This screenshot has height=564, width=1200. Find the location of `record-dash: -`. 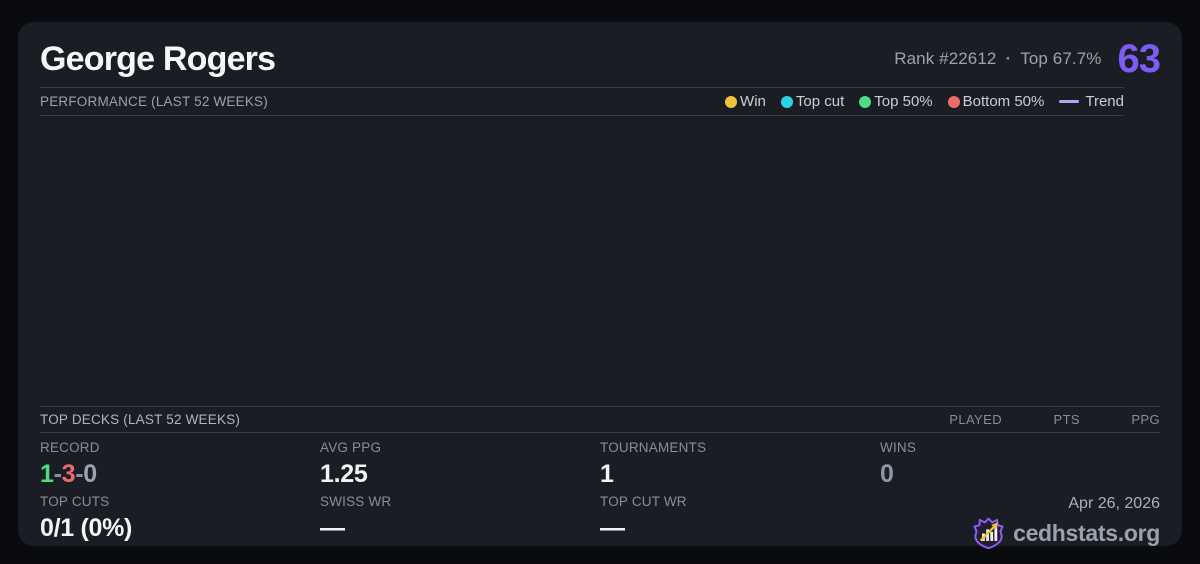

record-dash: - is located at coordinates (57, 474).